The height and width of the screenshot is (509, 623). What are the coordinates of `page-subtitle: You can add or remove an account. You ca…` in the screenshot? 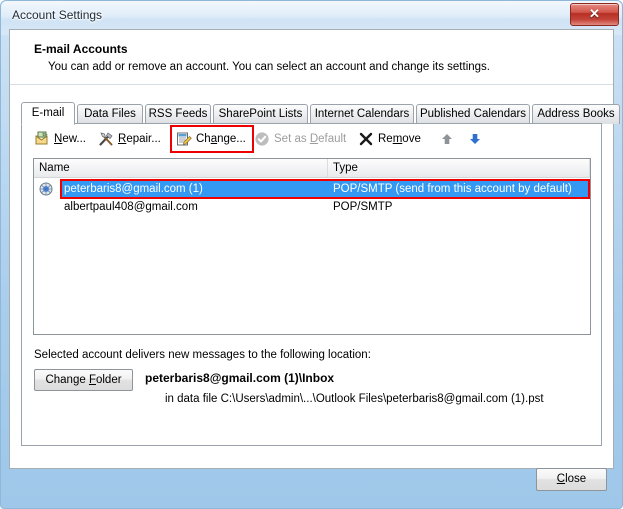 It's located at (269, 67).